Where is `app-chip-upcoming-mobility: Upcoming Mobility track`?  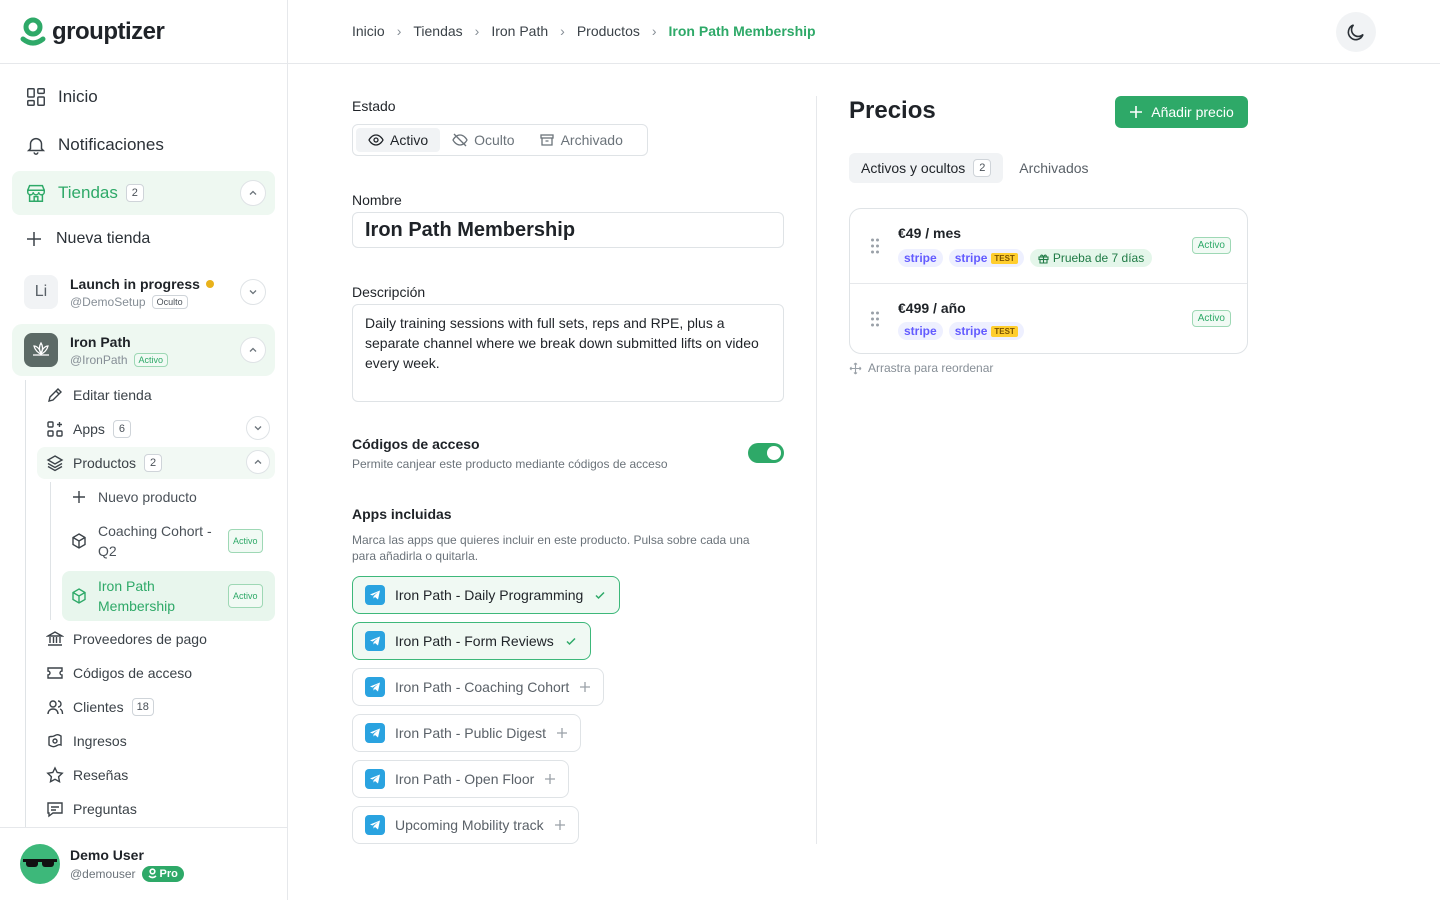
app-chip-upcoming-mobility: Upcoming Mobility track is located at coordinates (465, 825).